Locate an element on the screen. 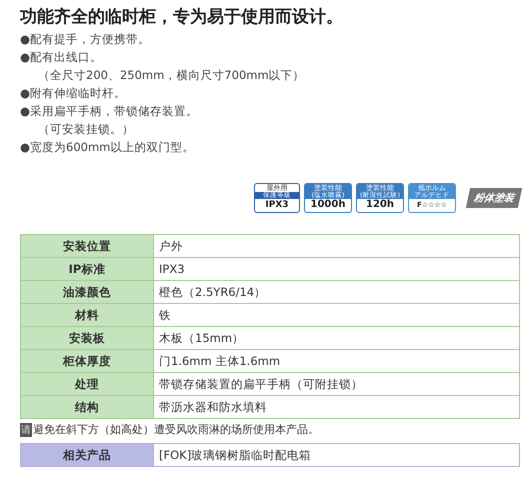 Image resolution: width=532 pixels, height=484 pixels. spec-value: 铁 is located at coordinates (337, 315).